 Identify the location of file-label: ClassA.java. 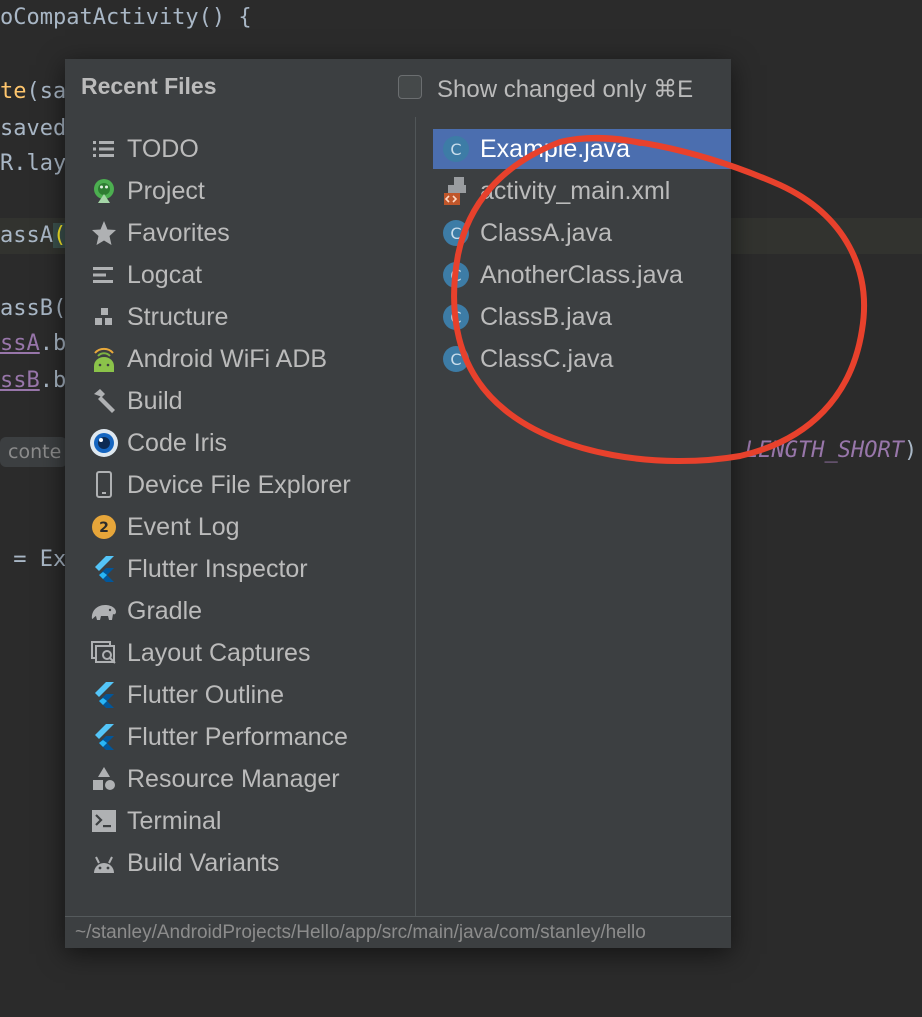
(546, 232).